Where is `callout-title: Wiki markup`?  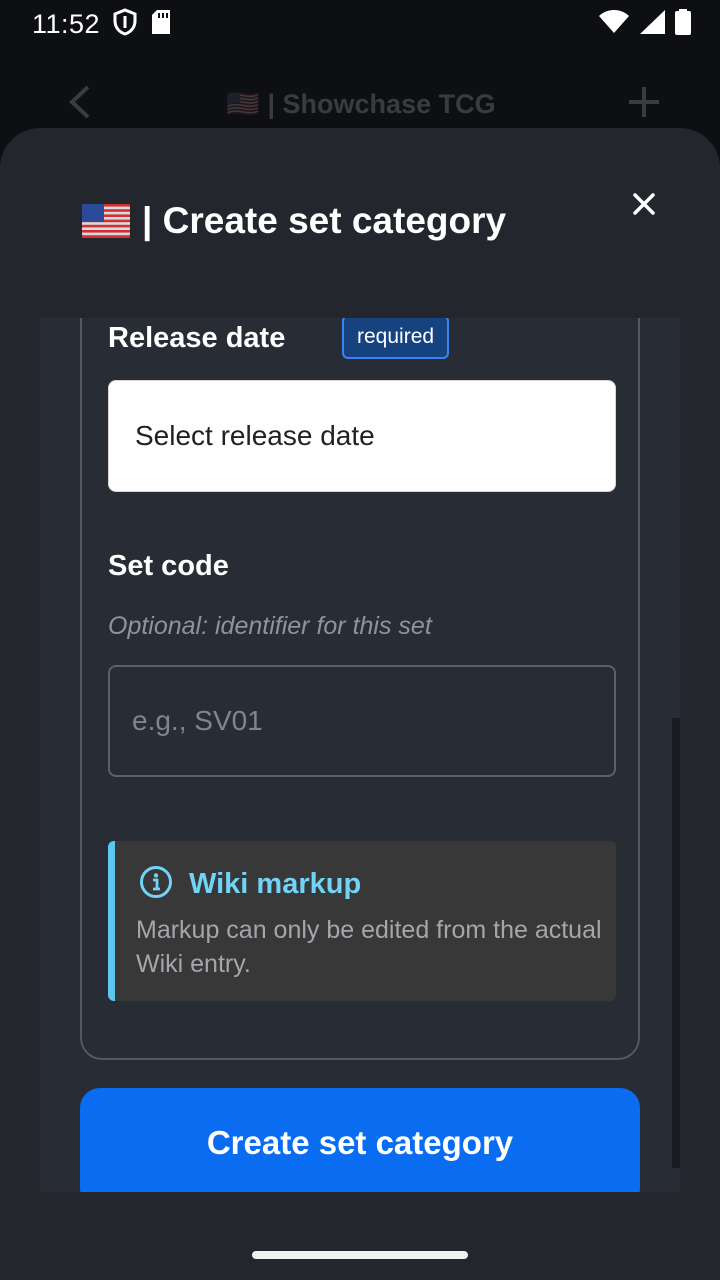
callout-title: Wiki markup is located at coordinates (275, 884).